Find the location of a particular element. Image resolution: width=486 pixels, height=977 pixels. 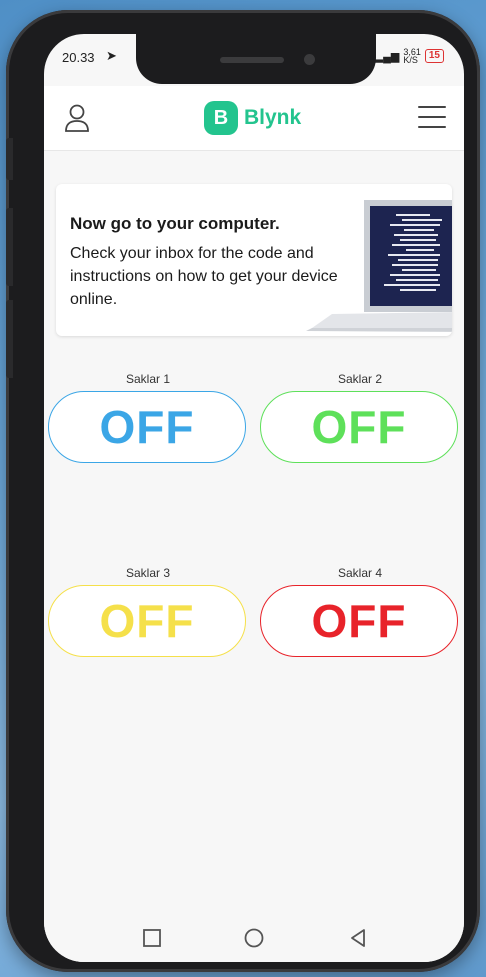

signal-icon: ▂▄▆ is located at coordinates (387, 56).